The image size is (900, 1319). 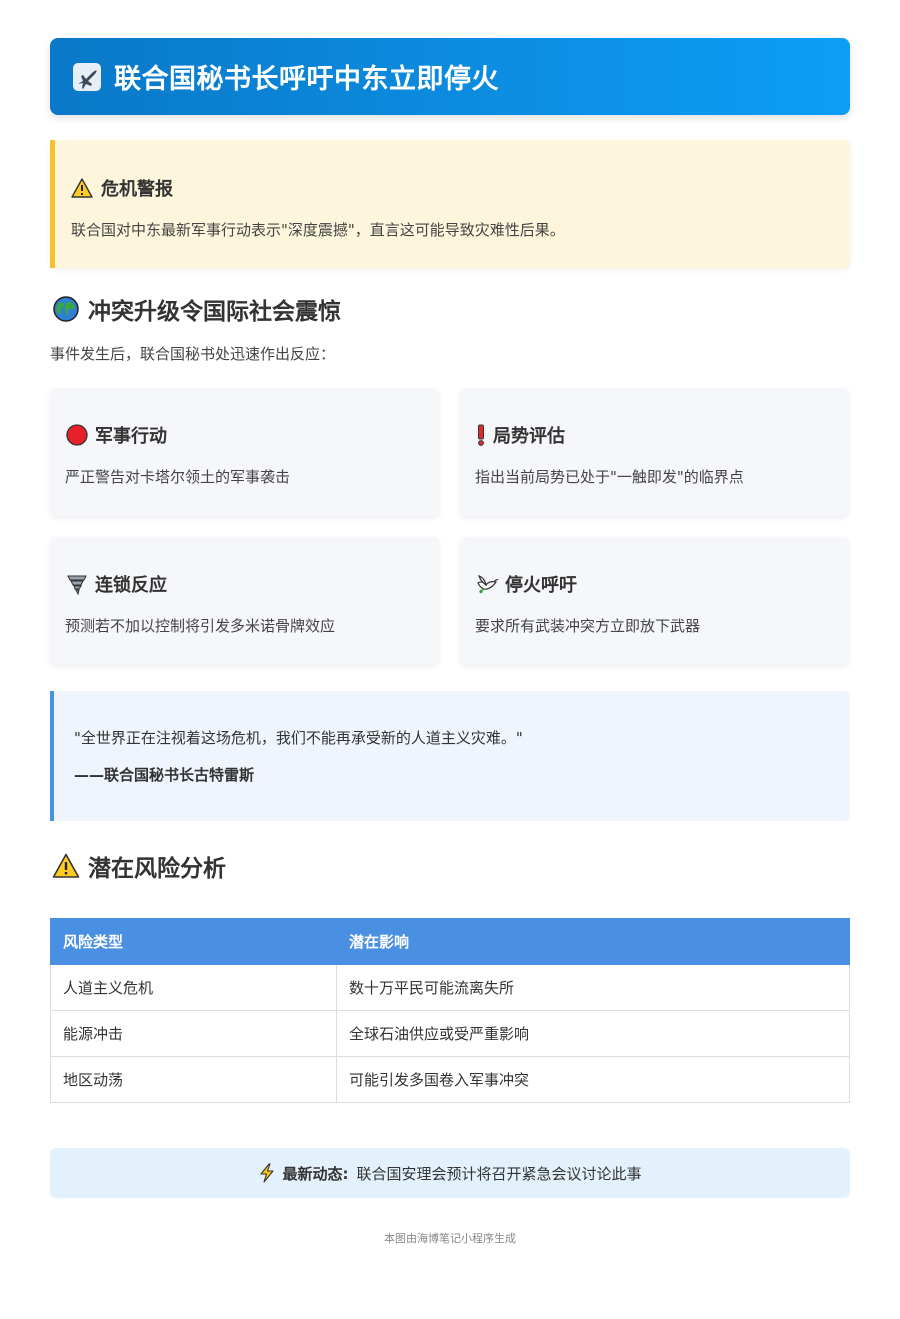 I want to click on column-header-impact: 潜在影响, so click(x=593, y=941).